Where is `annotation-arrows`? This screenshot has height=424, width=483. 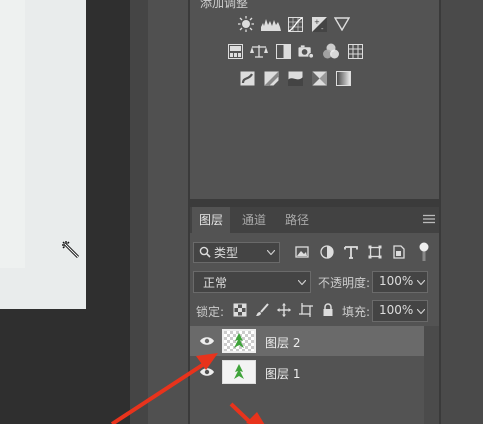 annotation-arrows is located at coordinates (187, 388).